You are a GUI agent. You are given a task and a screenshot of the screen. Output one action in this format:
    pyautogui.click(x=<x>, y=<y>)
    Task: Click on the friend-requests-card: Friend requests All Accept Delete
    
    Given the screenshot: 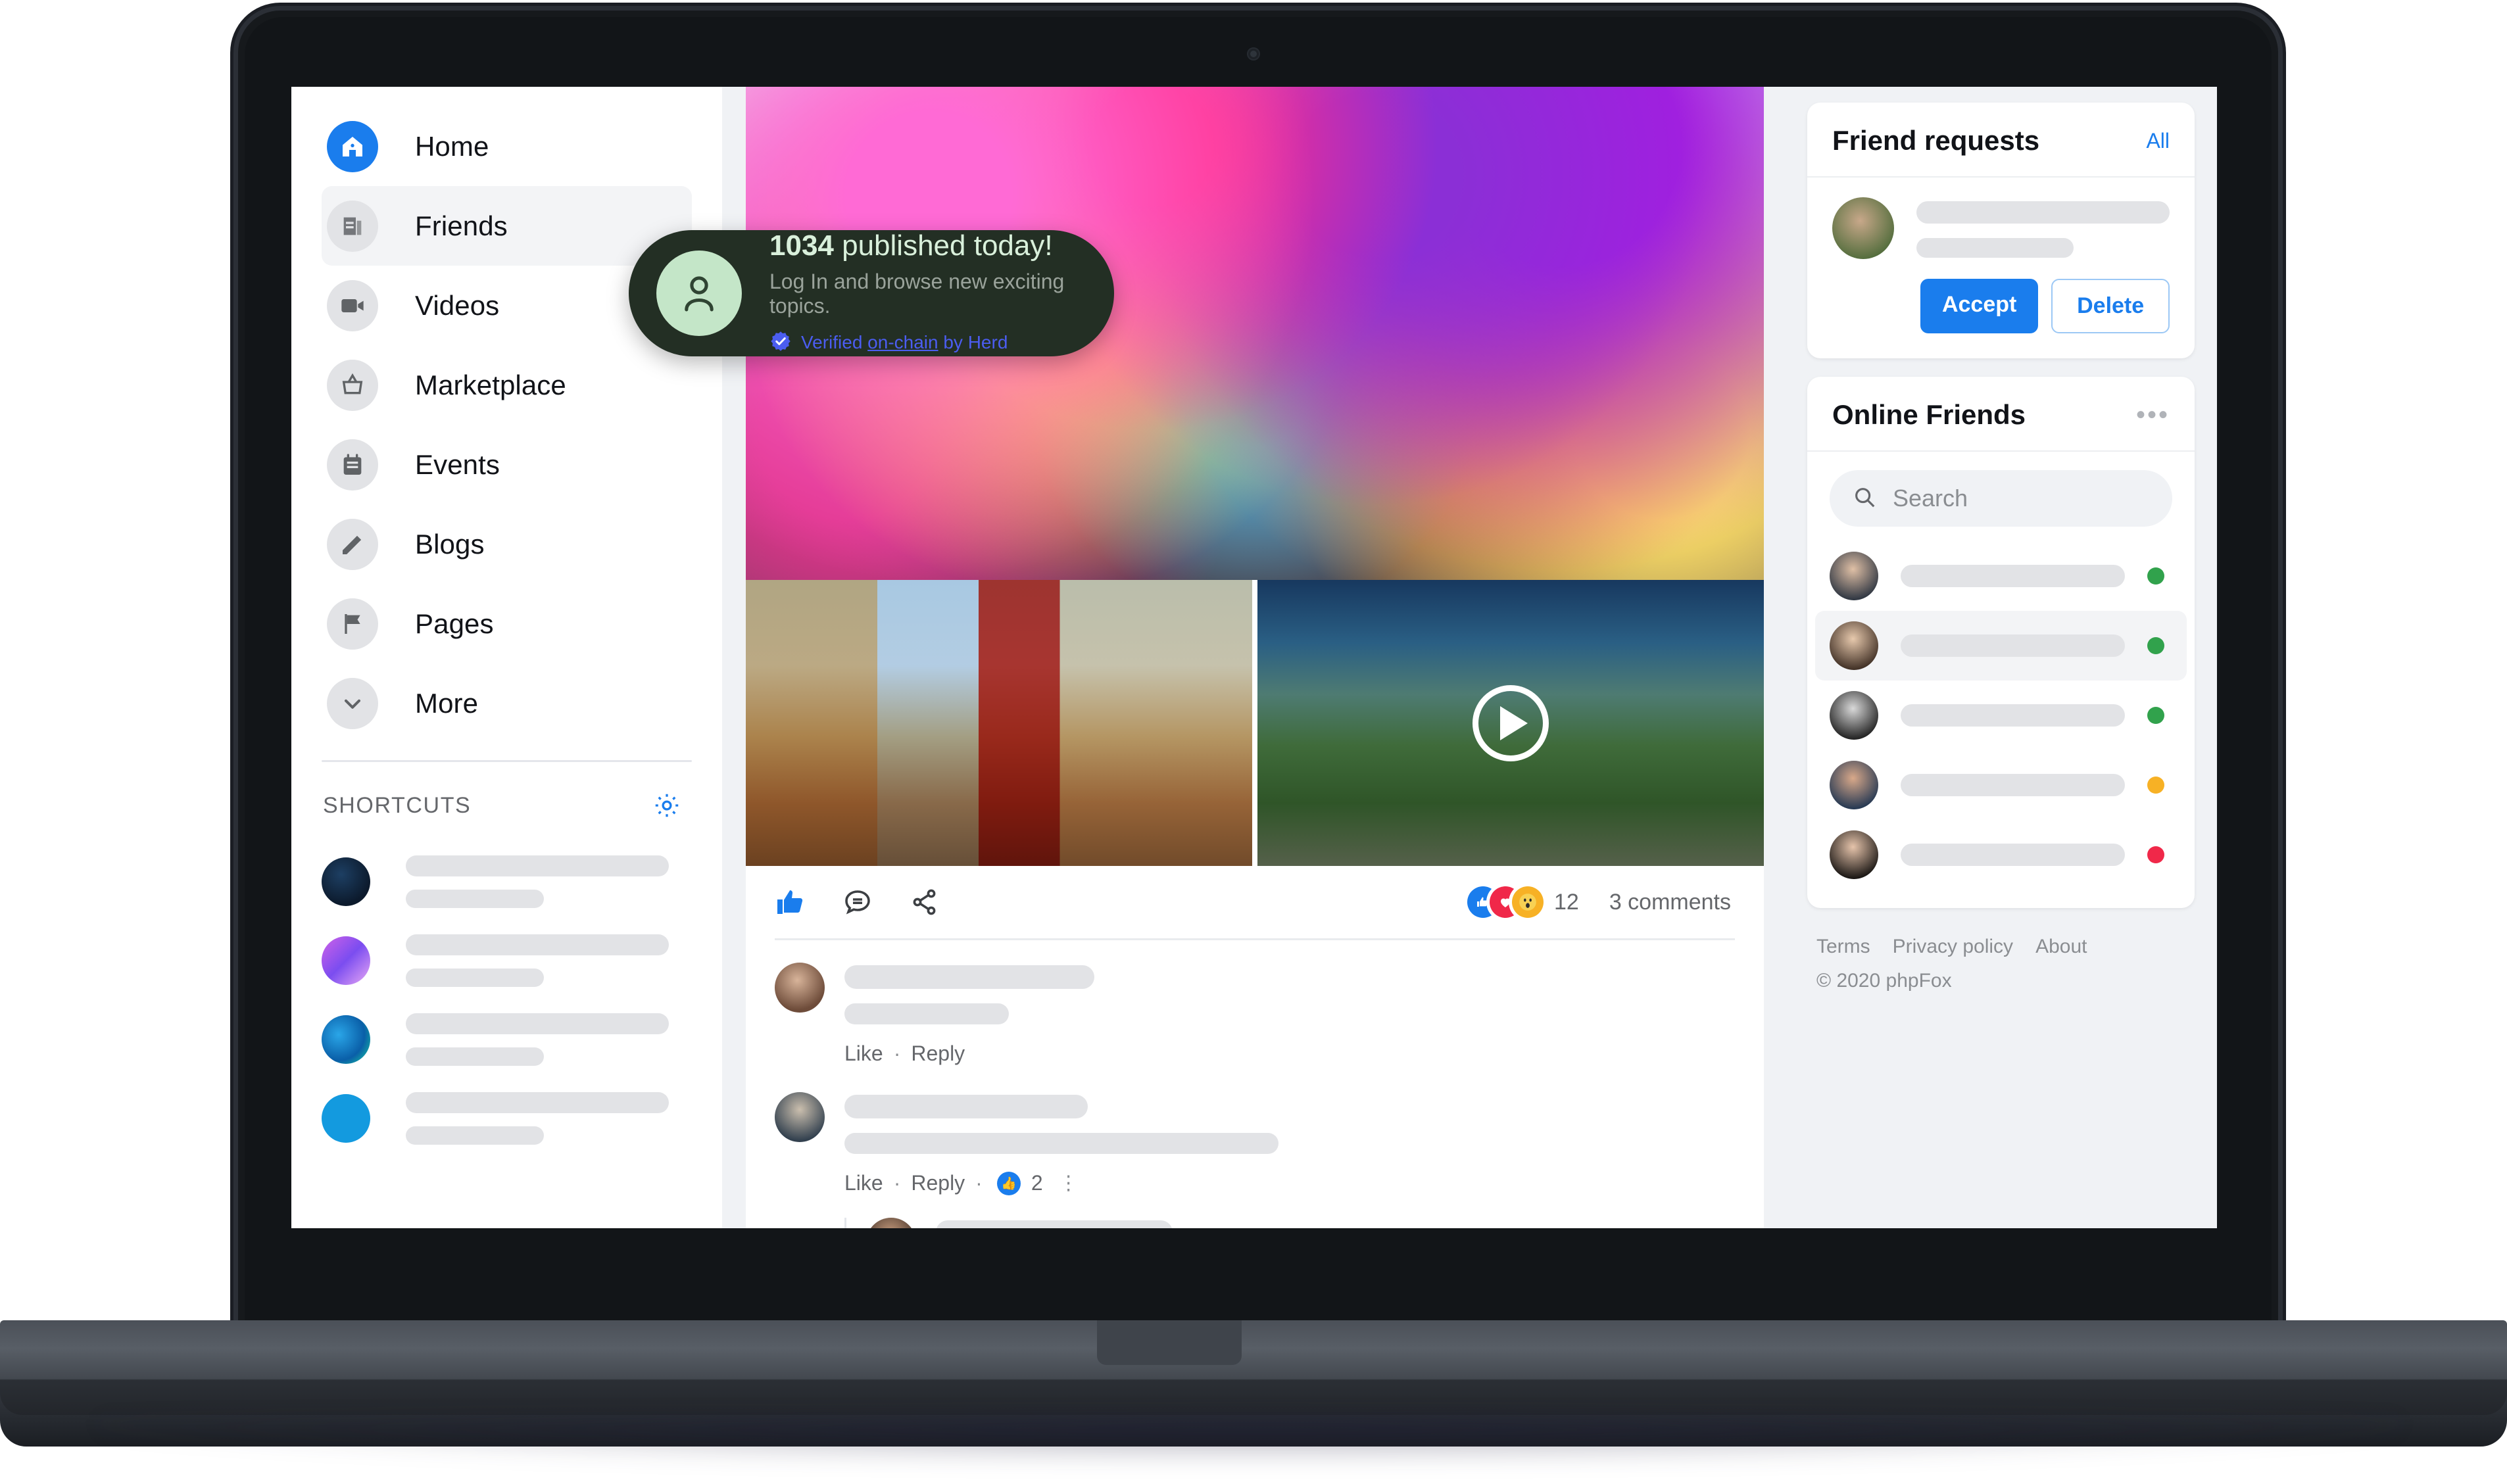 What is the action you would take?
    pyautogui.click(x=2001, y=230)
    